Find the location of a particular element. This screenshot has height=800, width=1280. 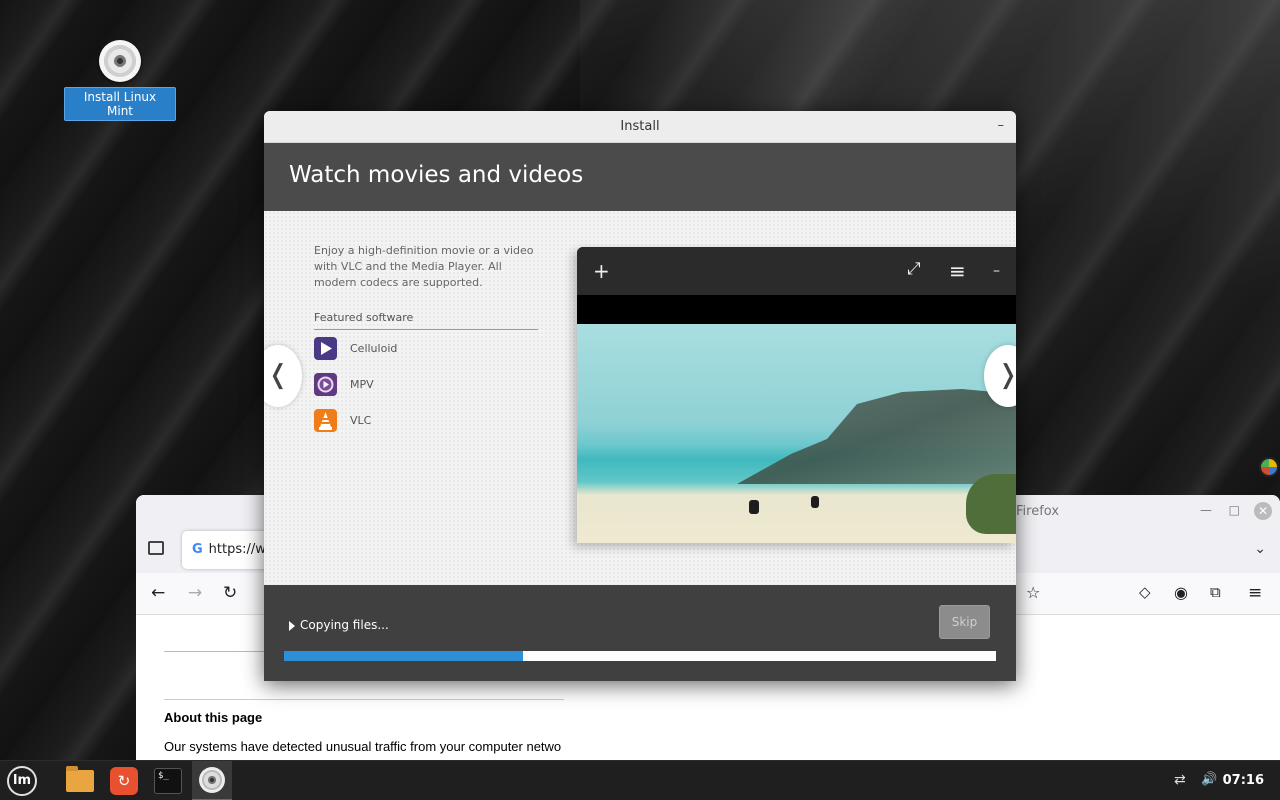

install-titlebar: Install – is located at coordinates (640, 127).